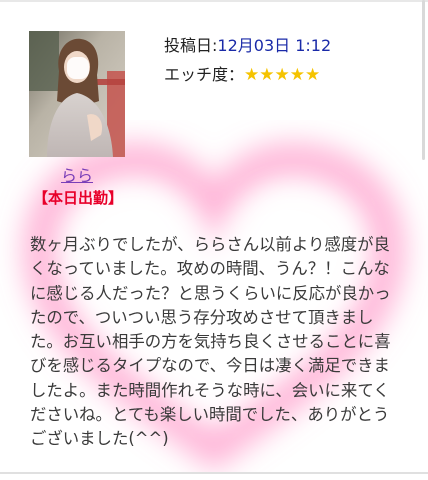 The image size is (428, 480). I want to click on rating-row: エッチ度：★★★★★, so click(242, 73).